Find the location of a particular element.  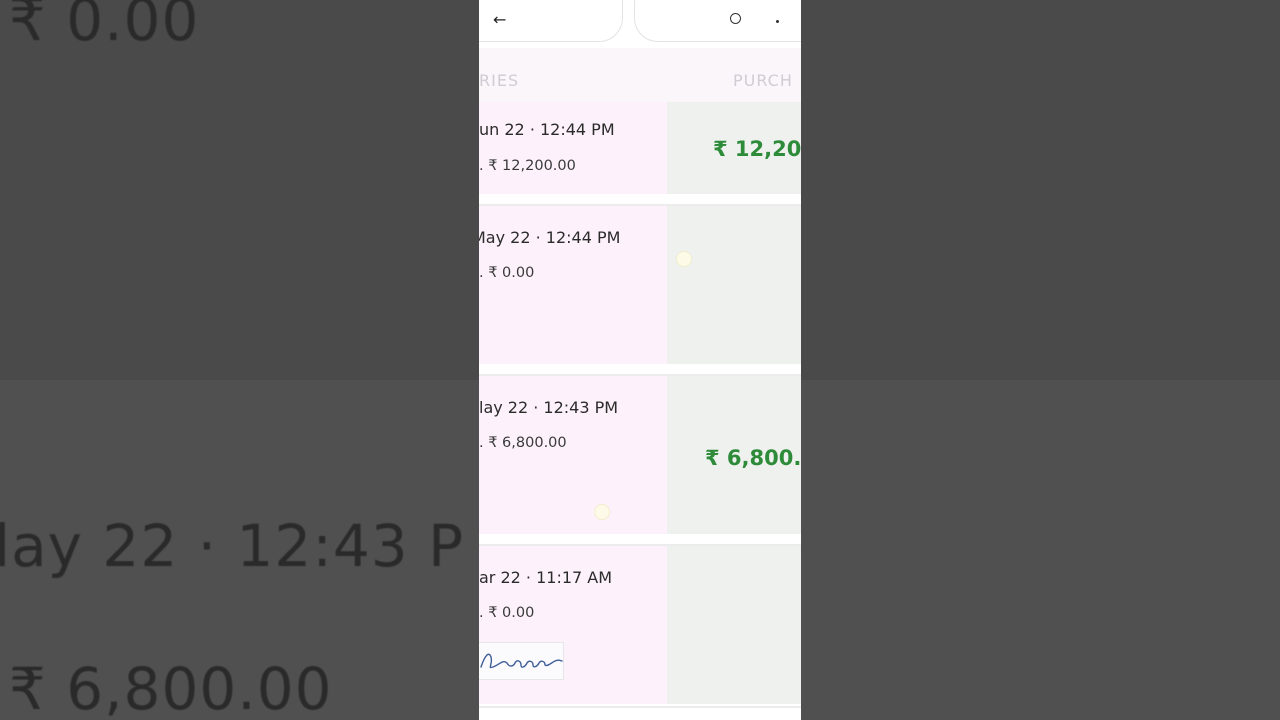

entry-datetime: un 22 · 12:44 PM is located at coordinates (547, 129).